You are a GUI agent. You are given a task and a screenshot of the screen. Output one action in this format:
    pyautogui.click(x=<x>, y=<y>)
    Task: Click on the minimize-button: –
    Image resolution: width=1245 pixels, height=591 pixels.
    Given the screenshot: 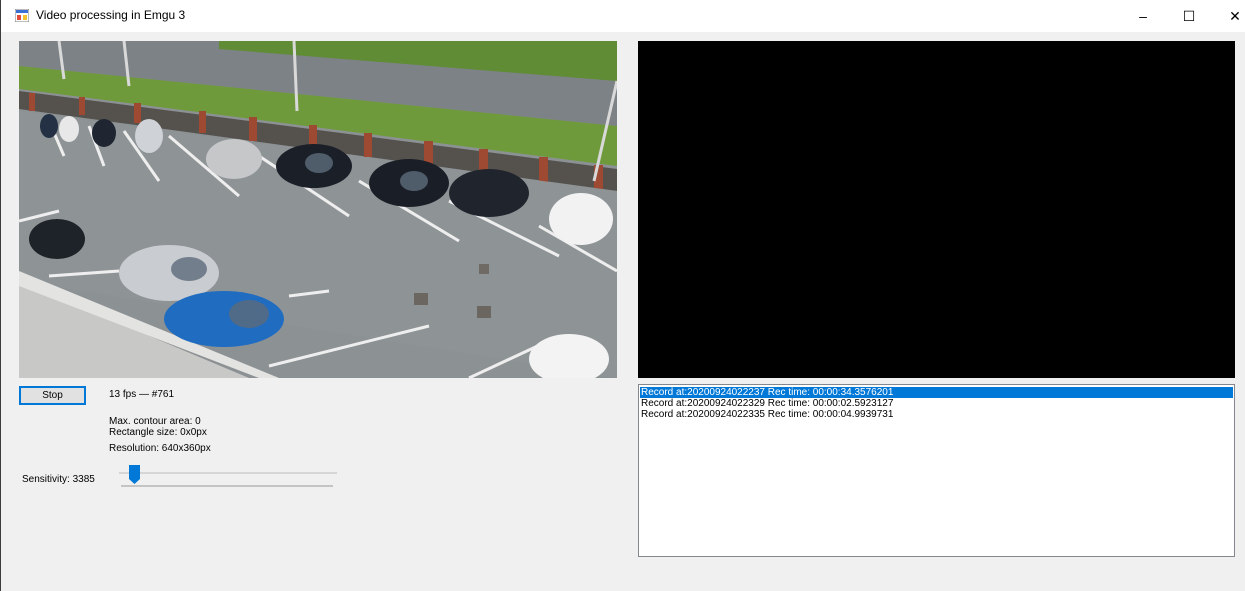 What is the action you would take?
    pyautogui.click(x=1143, y=16)
    